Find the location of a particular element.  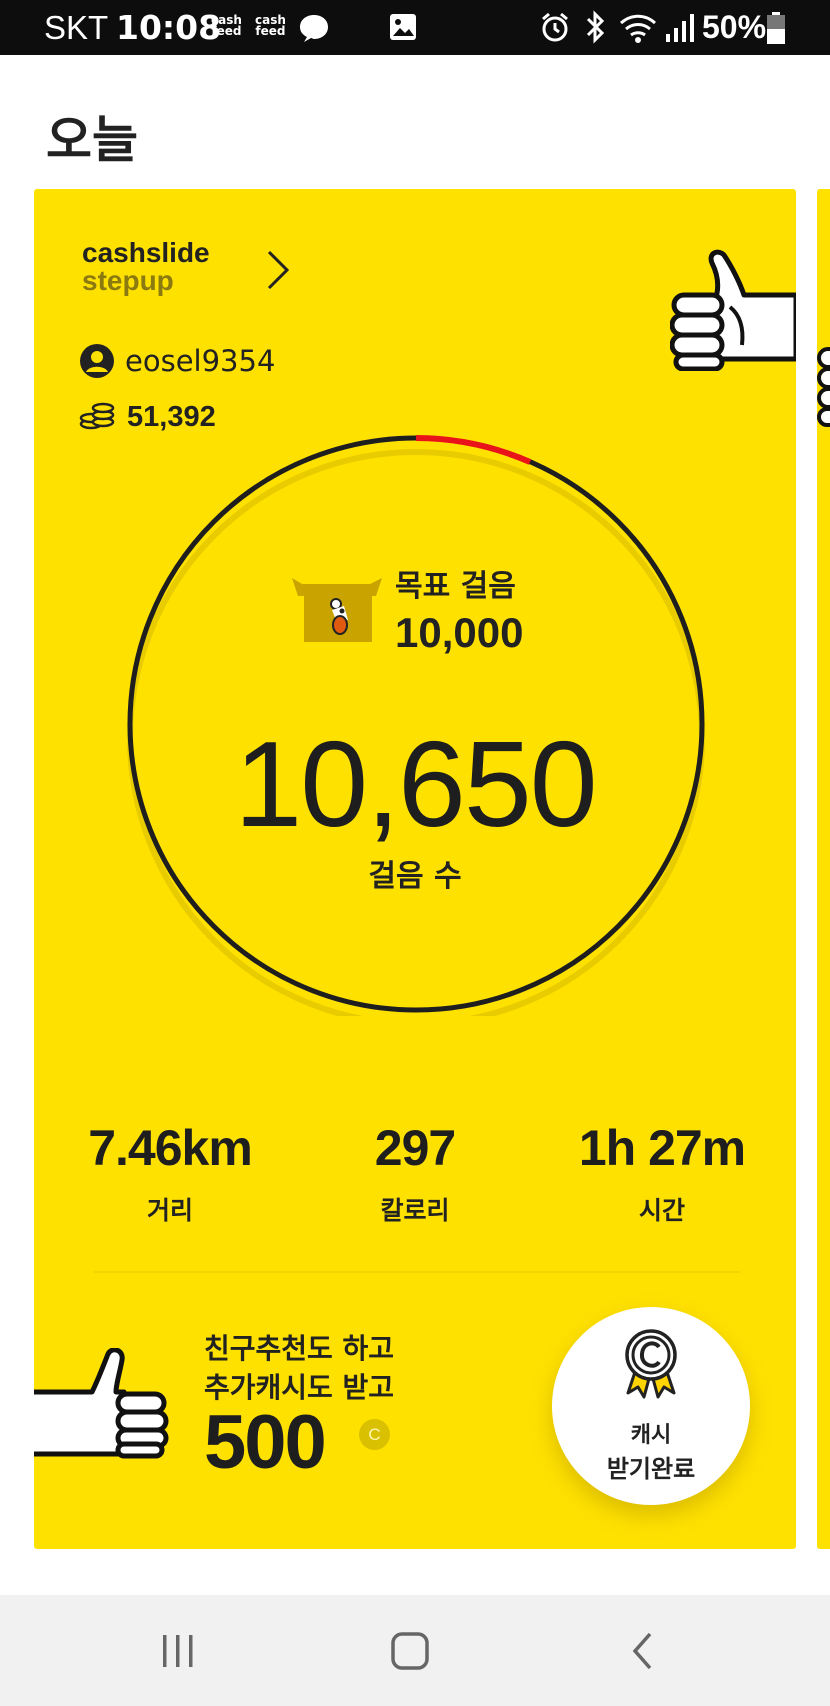

page-title: 오늘 is located at coordinates (92, 140).